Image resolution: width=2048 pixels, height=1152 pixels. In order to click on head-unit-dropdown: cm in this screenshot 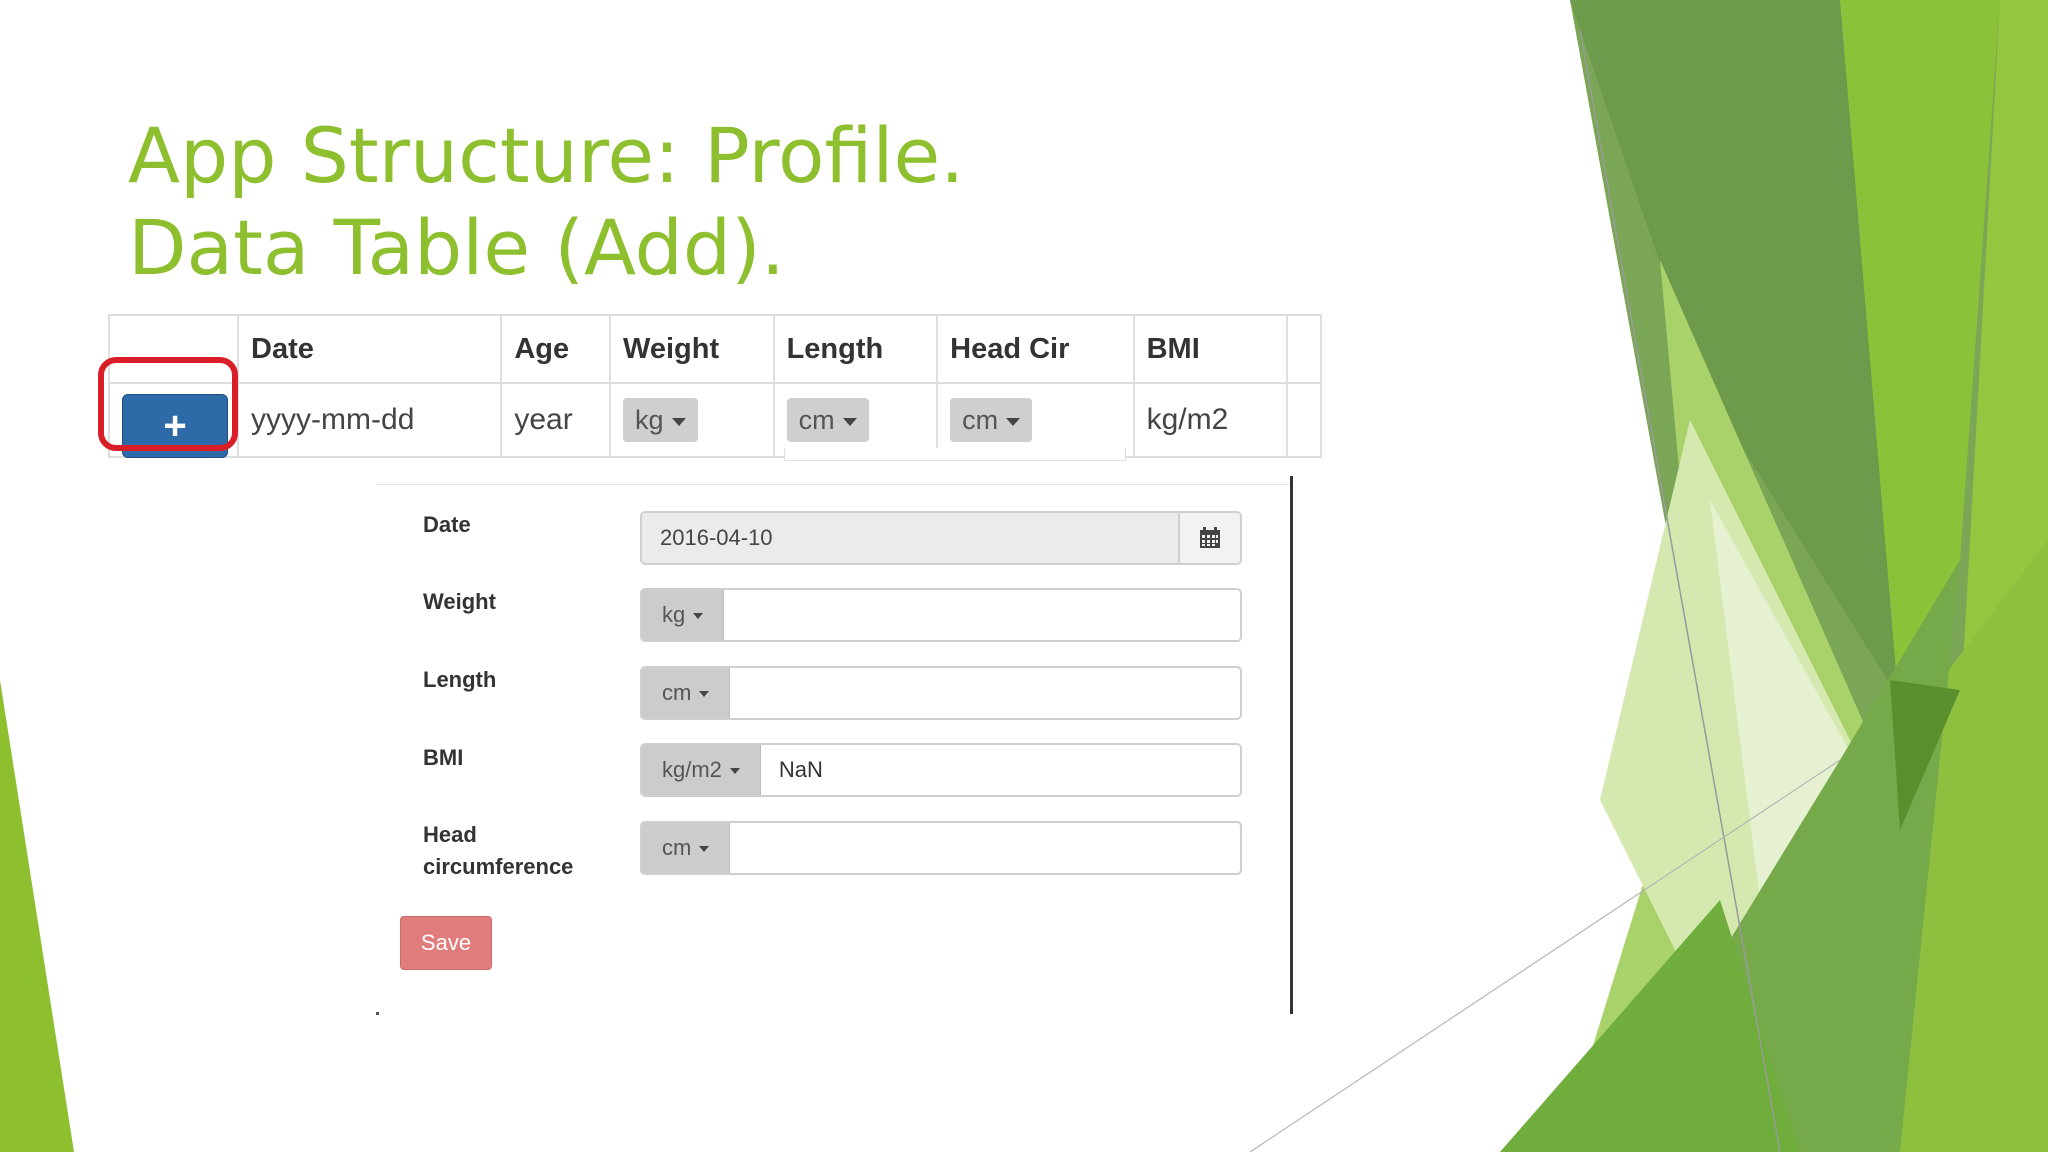, I will do `click(991, 420)`.